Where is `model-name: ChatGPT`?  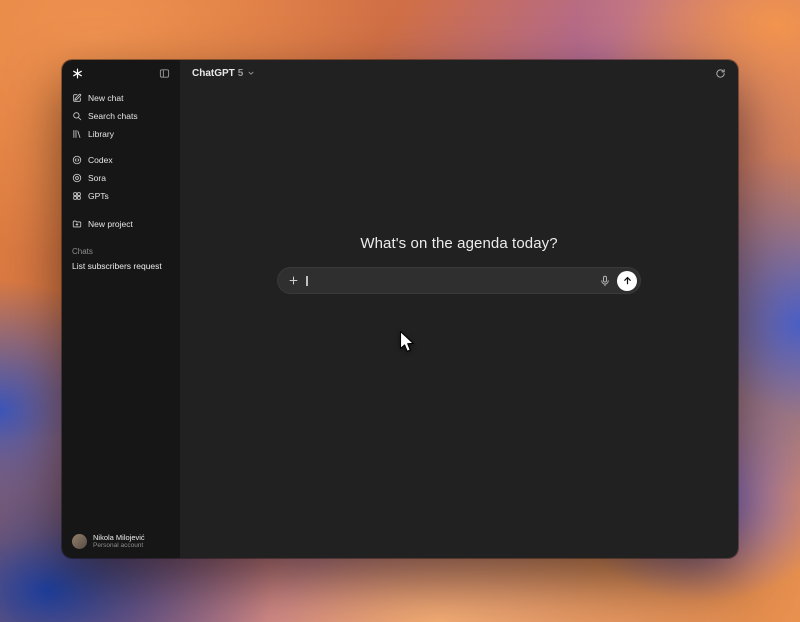 model-name: ChatGPT is located at coordinates (213, 73).